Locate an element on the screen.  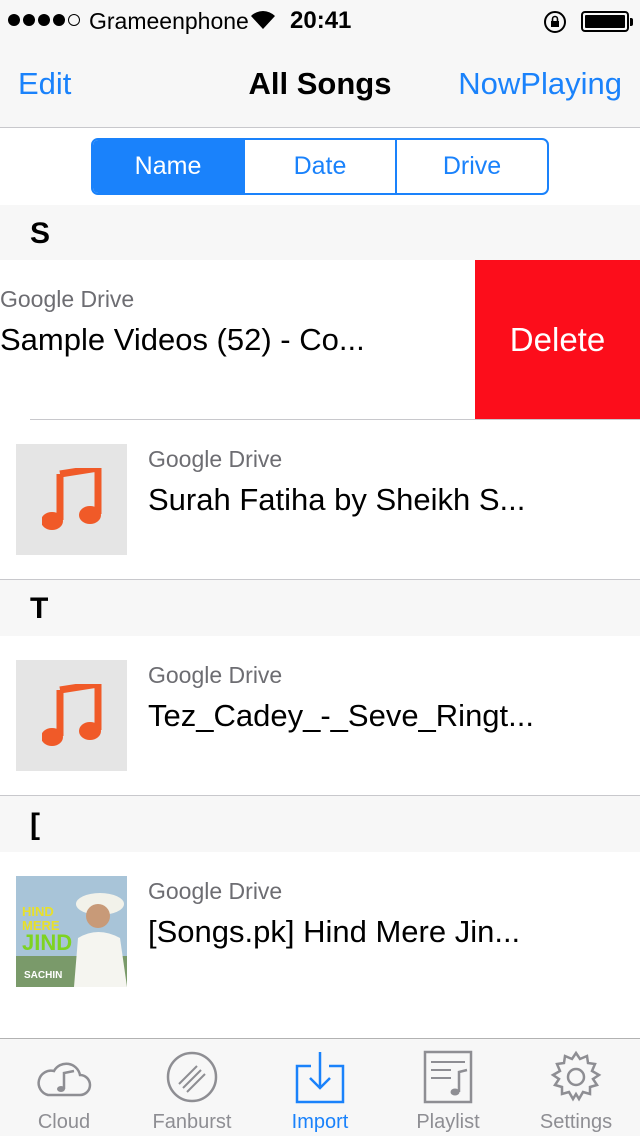
tab-import: Import is located at coordinates (320, 1087).